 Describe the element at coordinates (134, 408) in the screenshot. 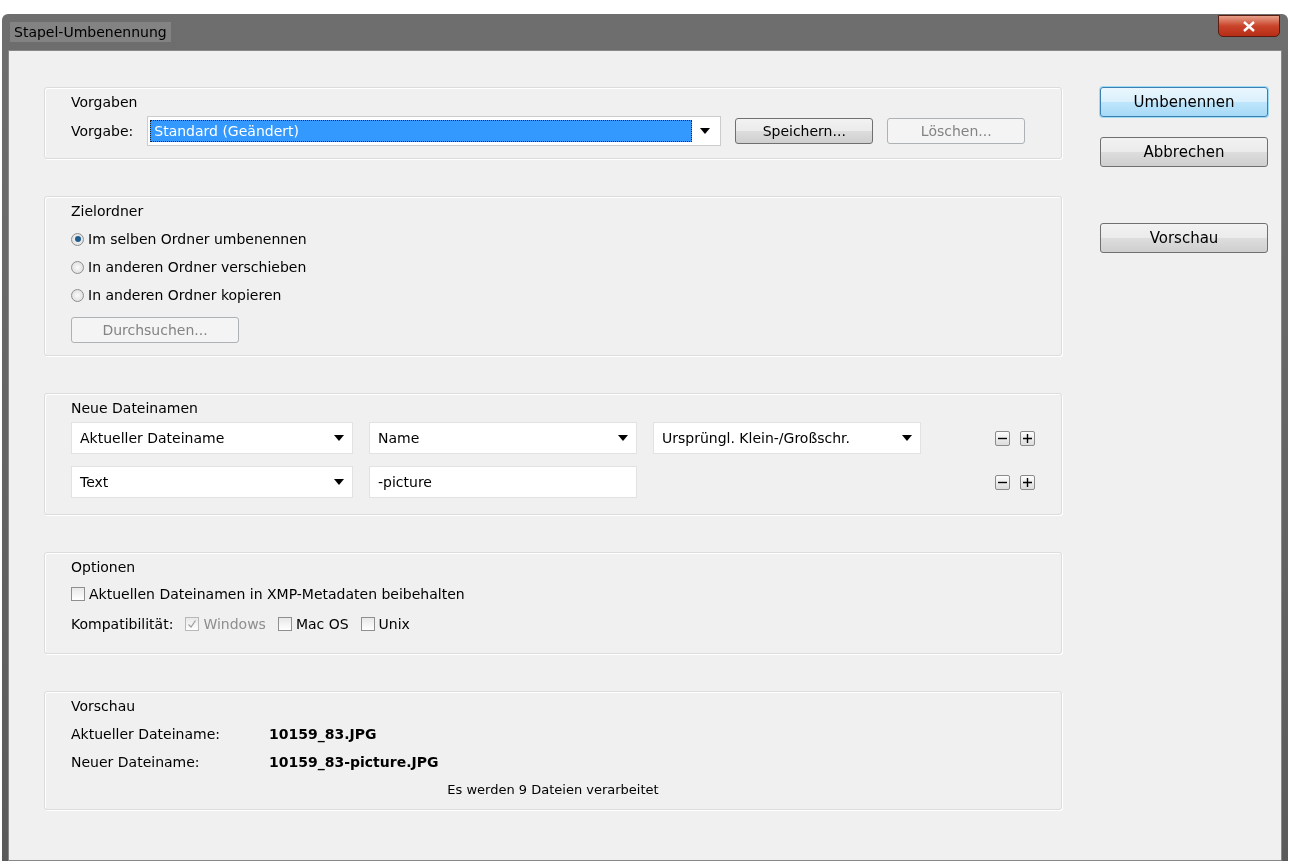

I see `group-title: Neue Dateinamen` at that location.